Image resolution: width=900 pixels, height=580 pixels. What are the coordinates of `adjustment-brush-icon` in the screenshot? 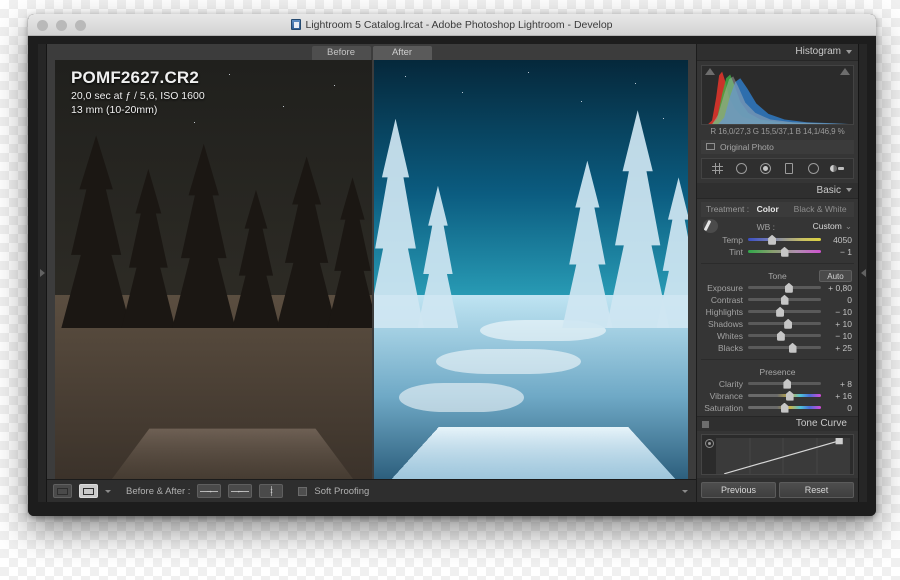 It's located at (837, 168).